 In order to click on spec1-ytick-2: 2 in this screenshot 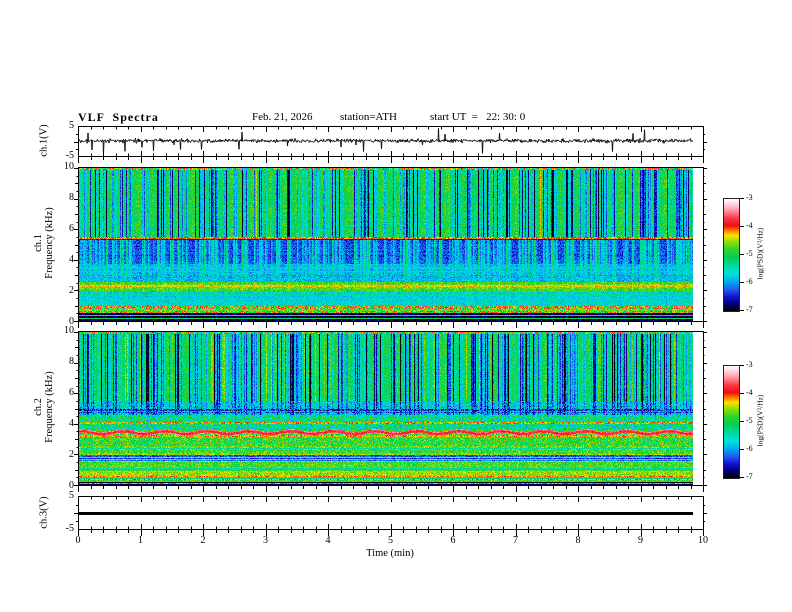, I will do `click(71, 290)`.